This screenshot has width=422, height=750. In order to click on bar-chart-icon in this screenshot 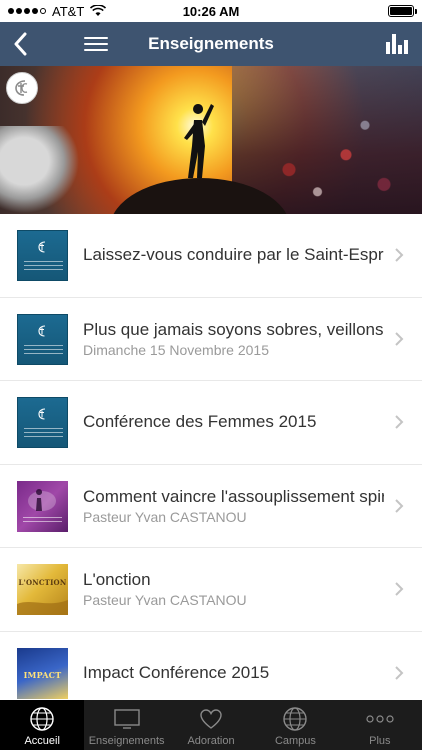, I will do `click(388, 48)`.